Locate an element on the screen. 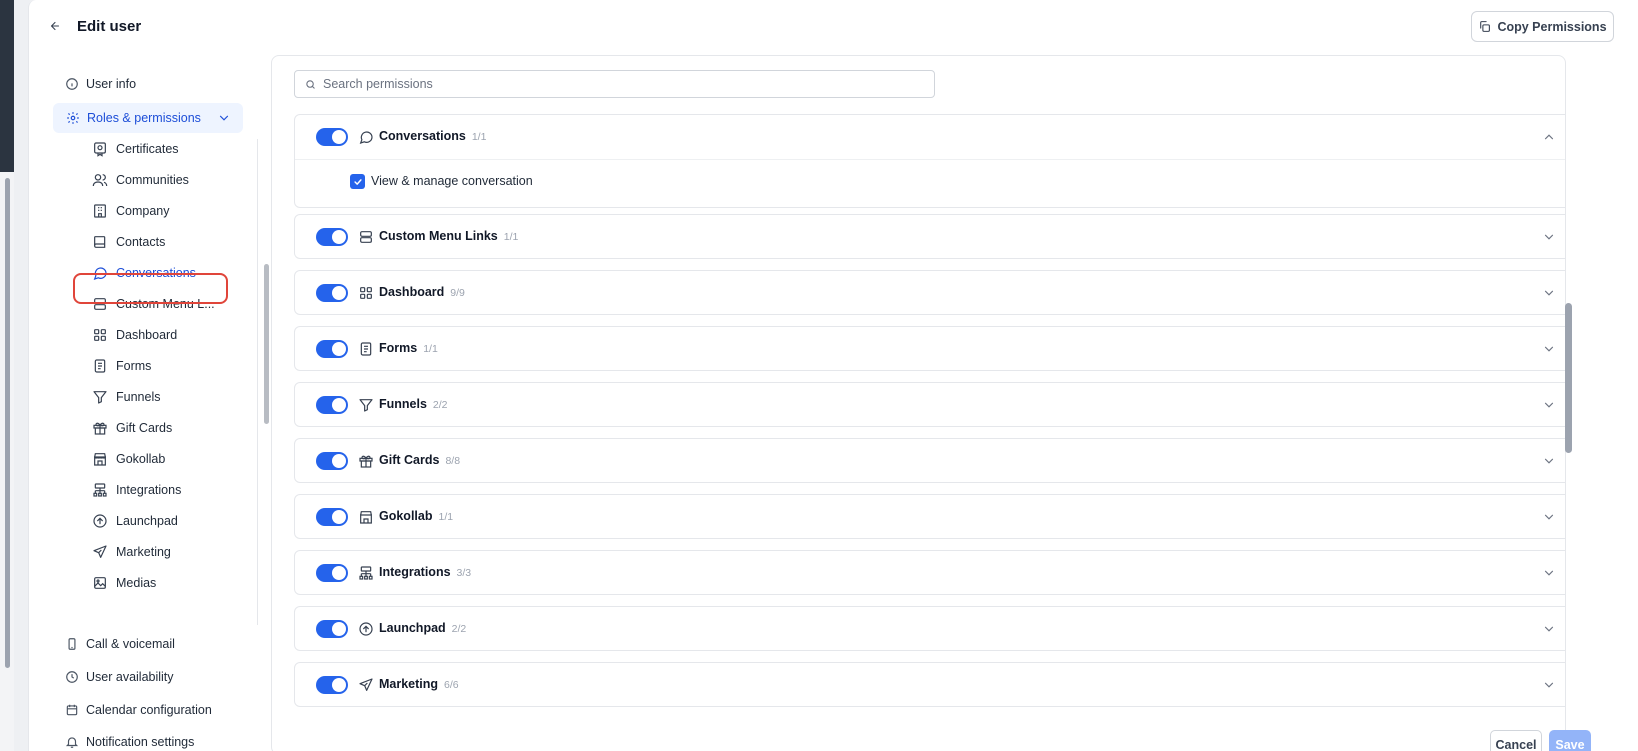 The image size is (1638, 751). cancel-button: Cancel is located at coordinates (1516, 740).